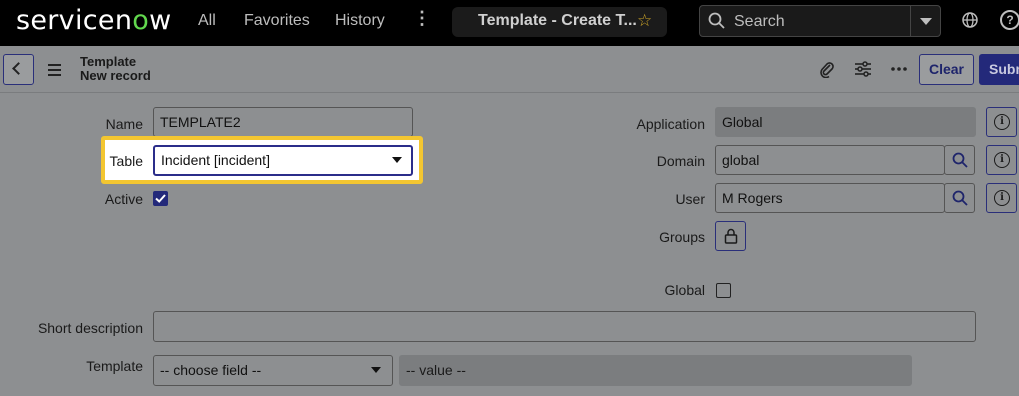 The width and height of the screenshot is (1019, 396). Describe the element at coordinates (273, 370) in the screenshot. I see `template-field-select: -- choose field --` at that location.